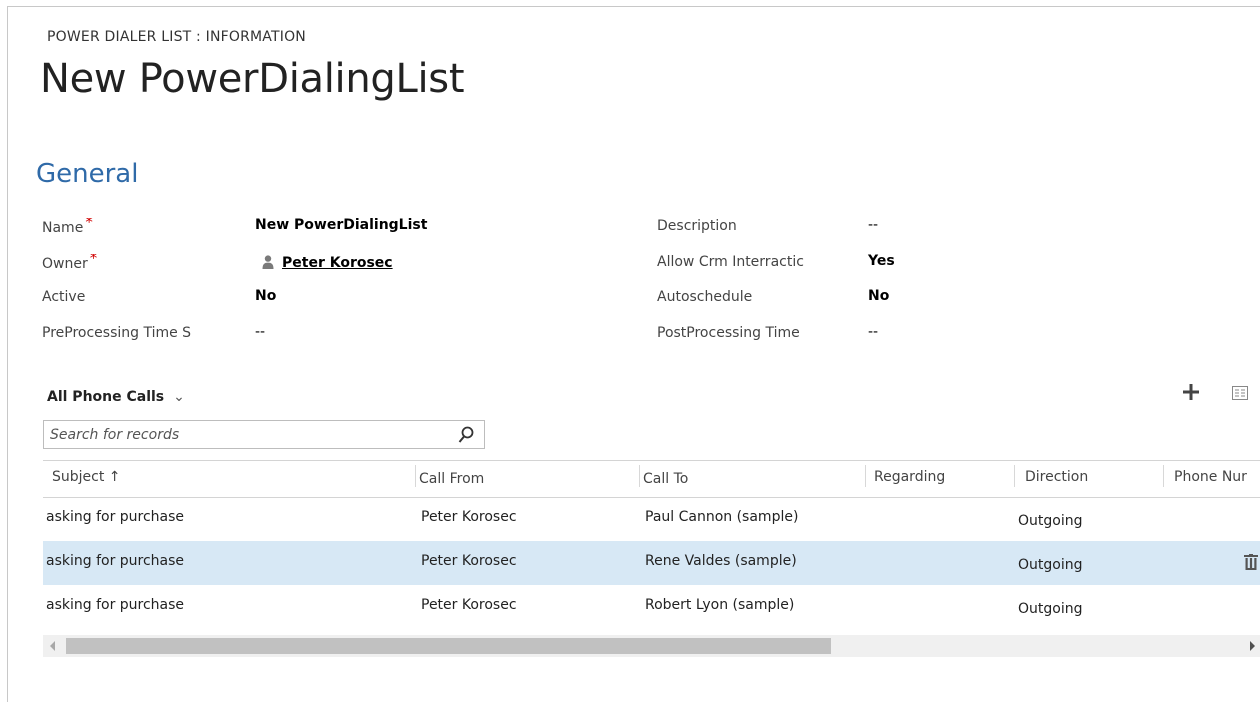 This screenshot has width=1260, height=702. What do you see at coordinates (1210, 477) in the screenshot?
I see `column-header-phone-number: Phone Nur` at bounding box center [1210, 477].